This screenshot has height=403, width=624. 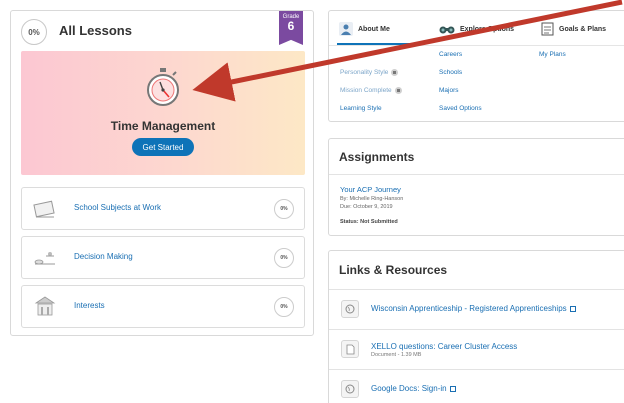 I want to click on lesson-item-interests: Interests 0%, so click(x=163, y=306).